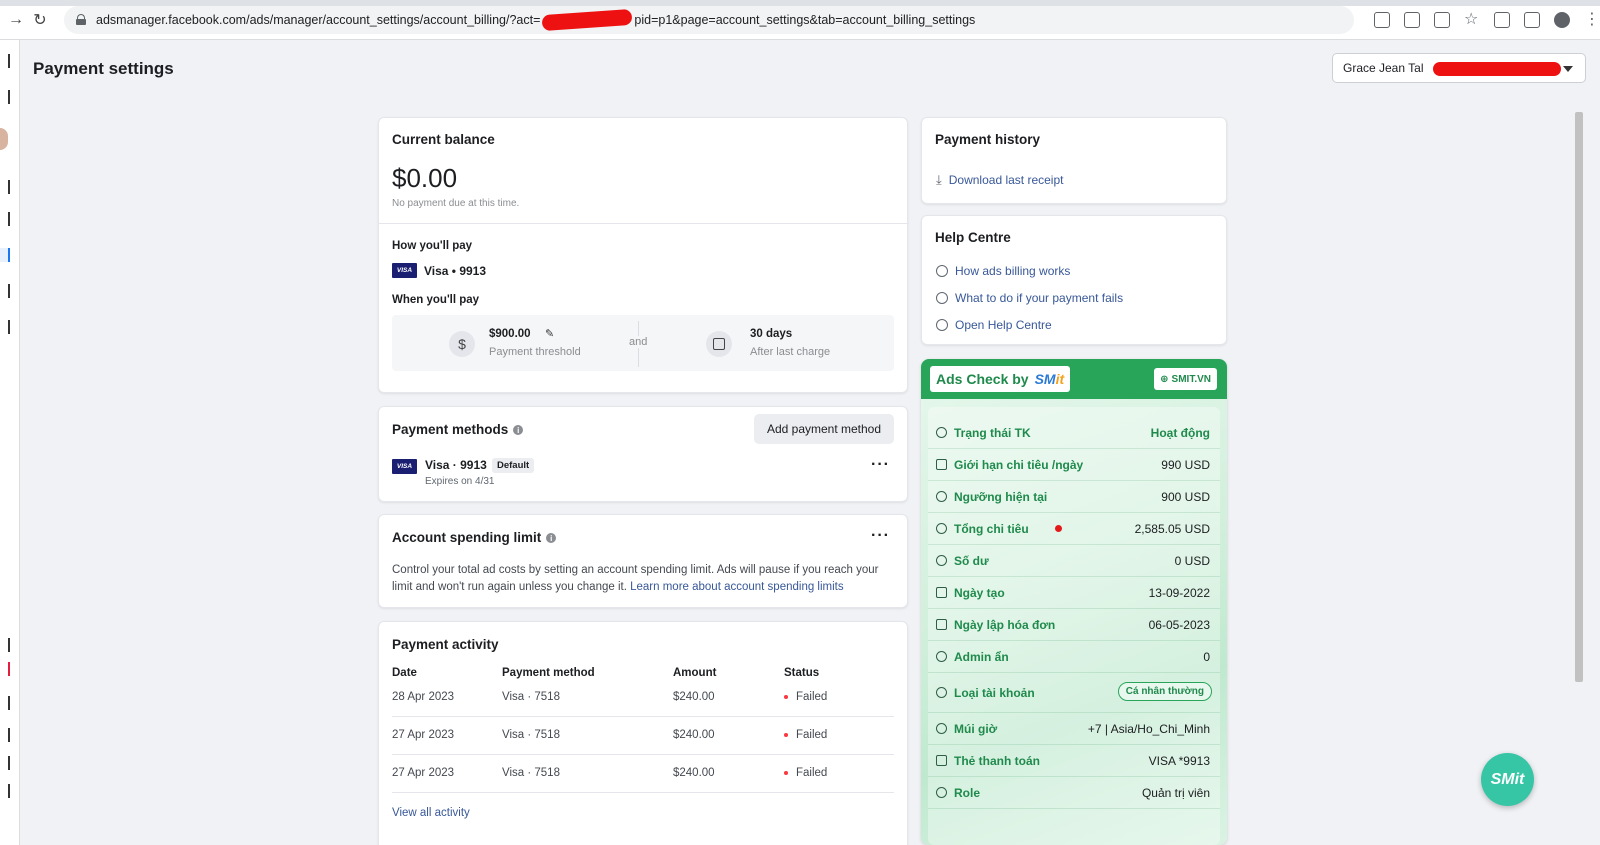 The image size is (1600, 845). I want to click on info-value: Quản trị viên, so click(1175, 793).